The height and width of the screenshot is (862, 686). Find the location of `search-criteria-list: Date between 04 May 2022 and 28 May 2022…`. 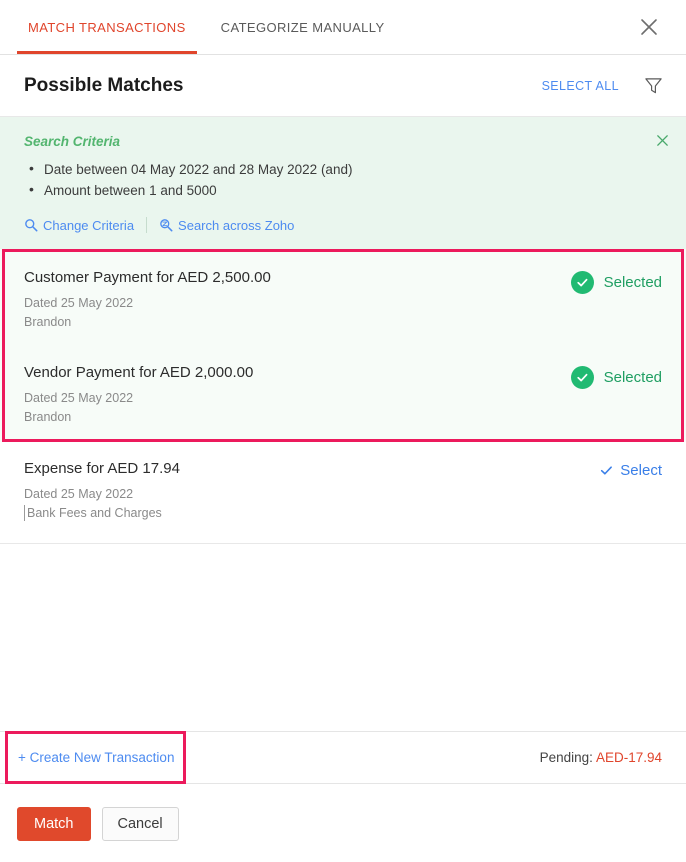

search-criteria-list: Date between 04 May 2022 and 28 May 2022… is located at coordinates (343, 179).